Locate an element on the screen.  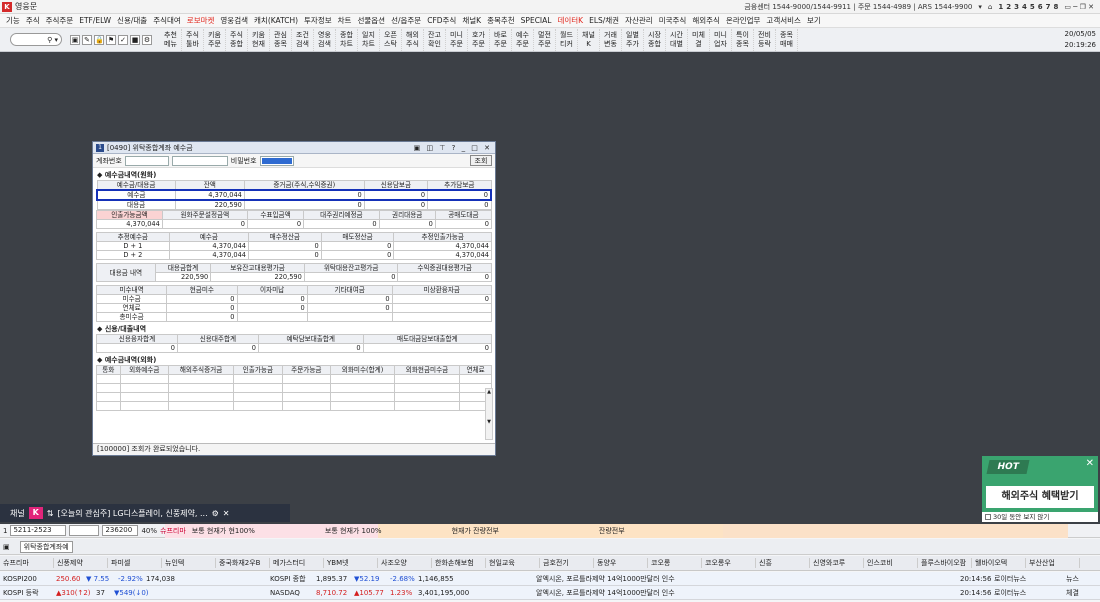
page-tab-5: 5 is located at coordinates (1032, 7).